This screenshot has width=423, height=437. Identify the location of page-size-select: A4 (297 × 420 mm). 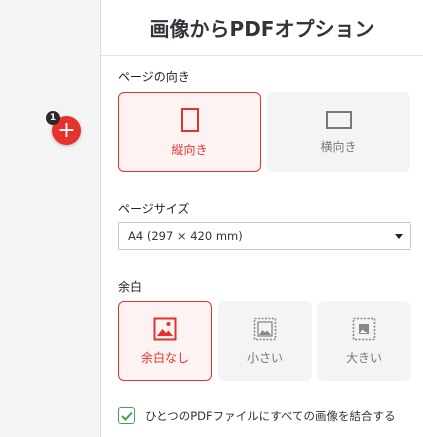
(264, 236).